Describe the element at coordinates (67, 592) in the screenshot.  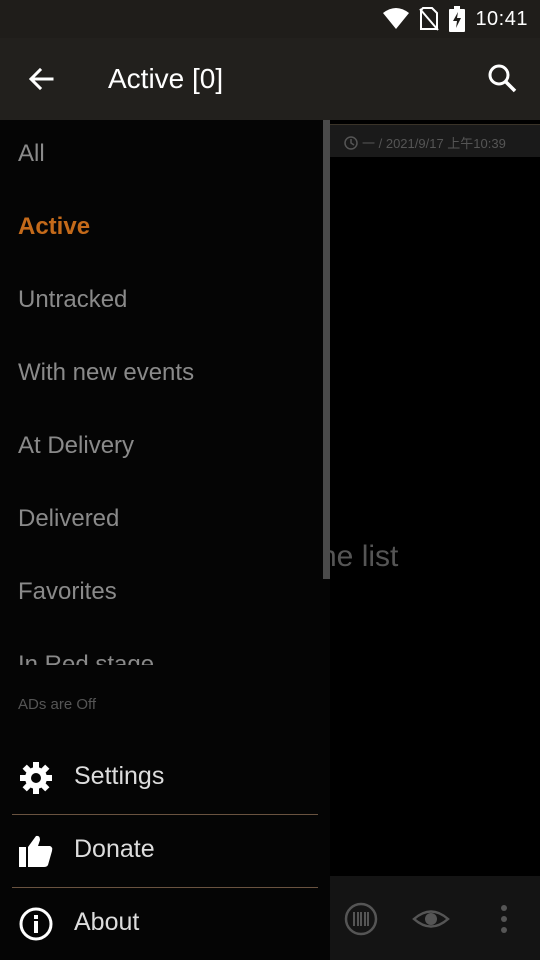
I see `filter-item-favorites: Favorites` at that location.